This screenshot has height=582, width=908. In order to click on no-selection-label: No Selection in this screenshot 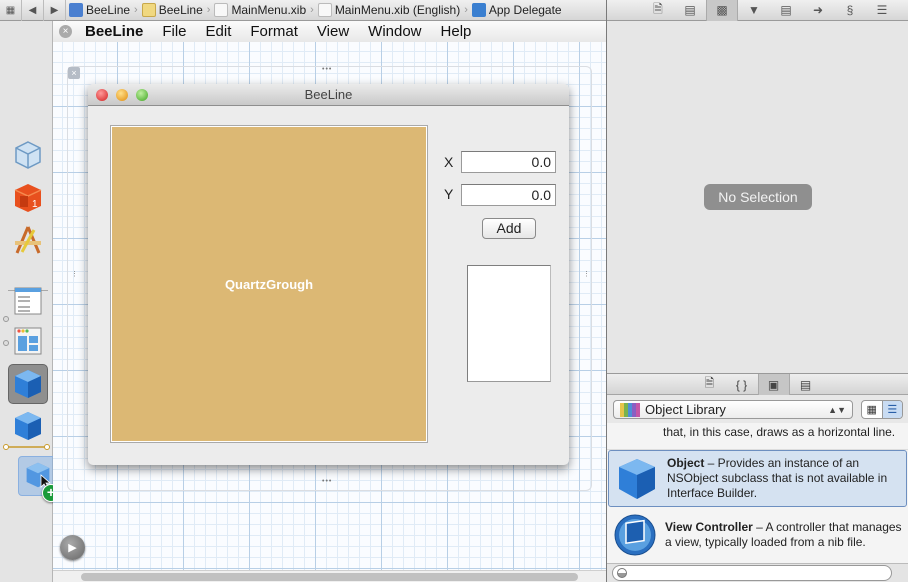, I will do `click(758, 197)`.